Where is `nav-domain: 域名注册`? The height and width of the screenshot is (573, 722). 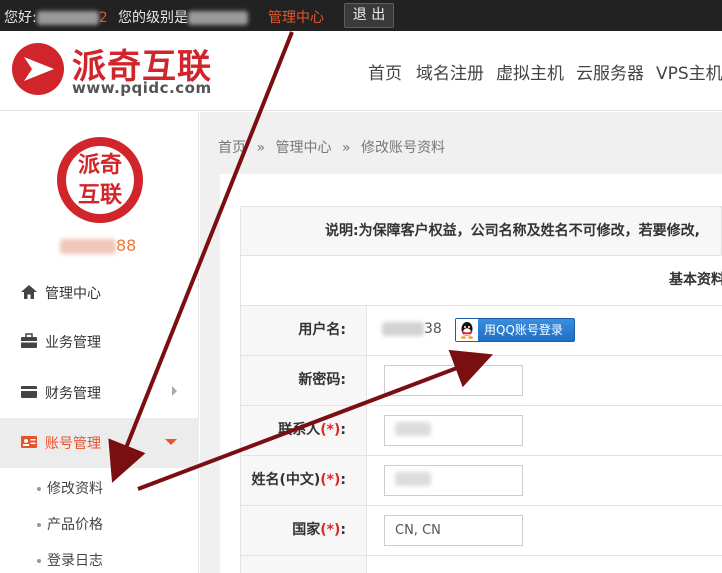 nav-domain: 域名注册 is located at coordinates (450, 71).